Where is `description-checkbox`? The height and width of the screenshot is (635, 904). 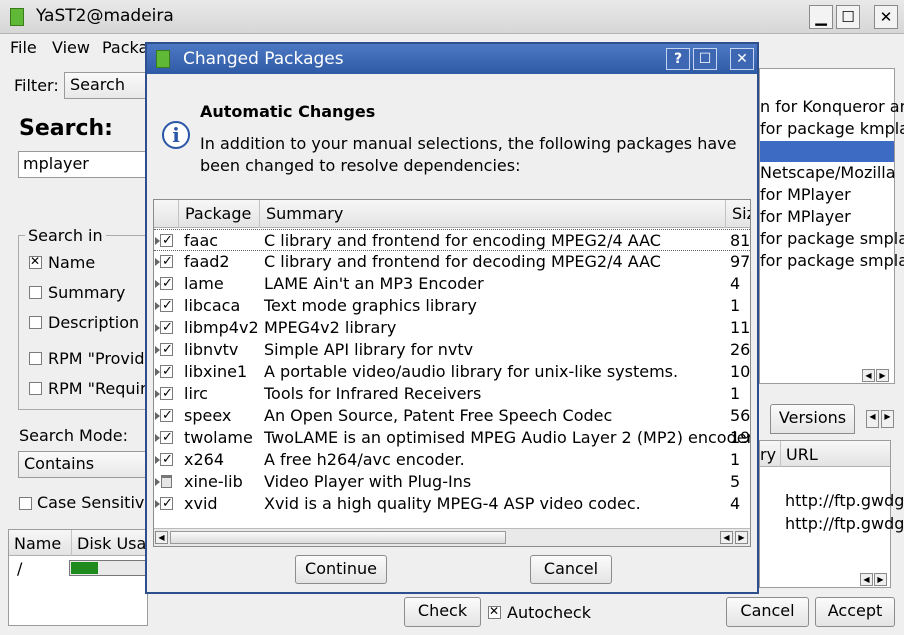
description-checkbox is located at coordinates (35, 322).